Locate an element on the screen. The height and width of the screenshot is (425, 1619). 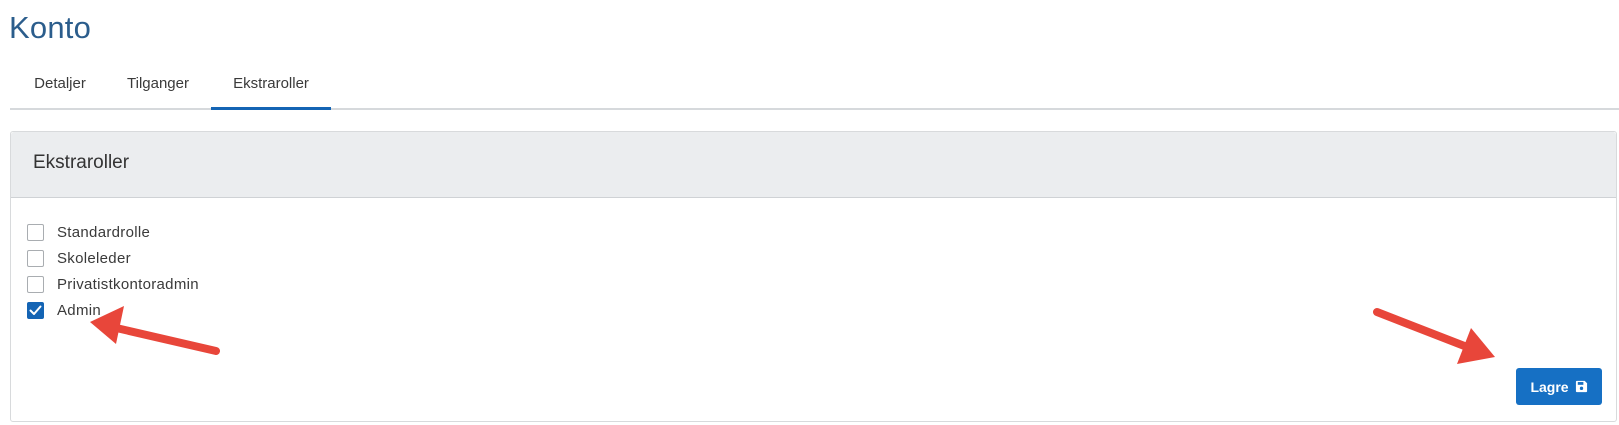
checkbox-admin is located at coordinates (35, 310).